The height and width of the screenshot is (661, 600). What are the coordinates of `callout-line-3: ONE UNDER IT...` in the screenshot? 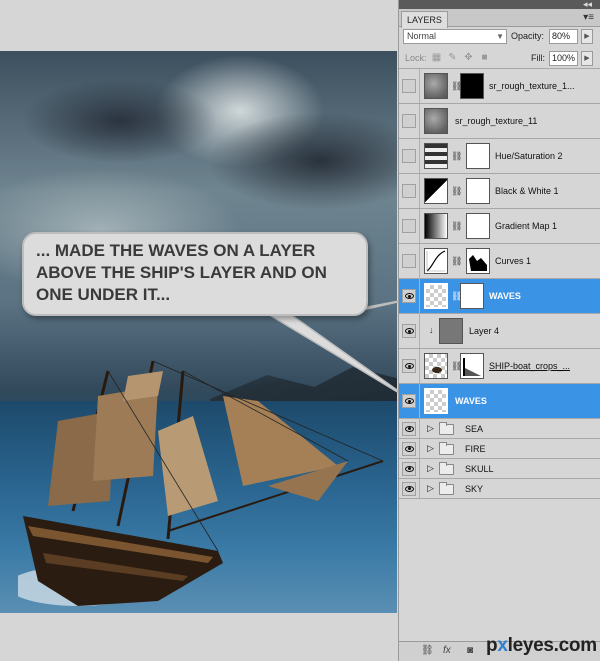 It's located at (103, 294).